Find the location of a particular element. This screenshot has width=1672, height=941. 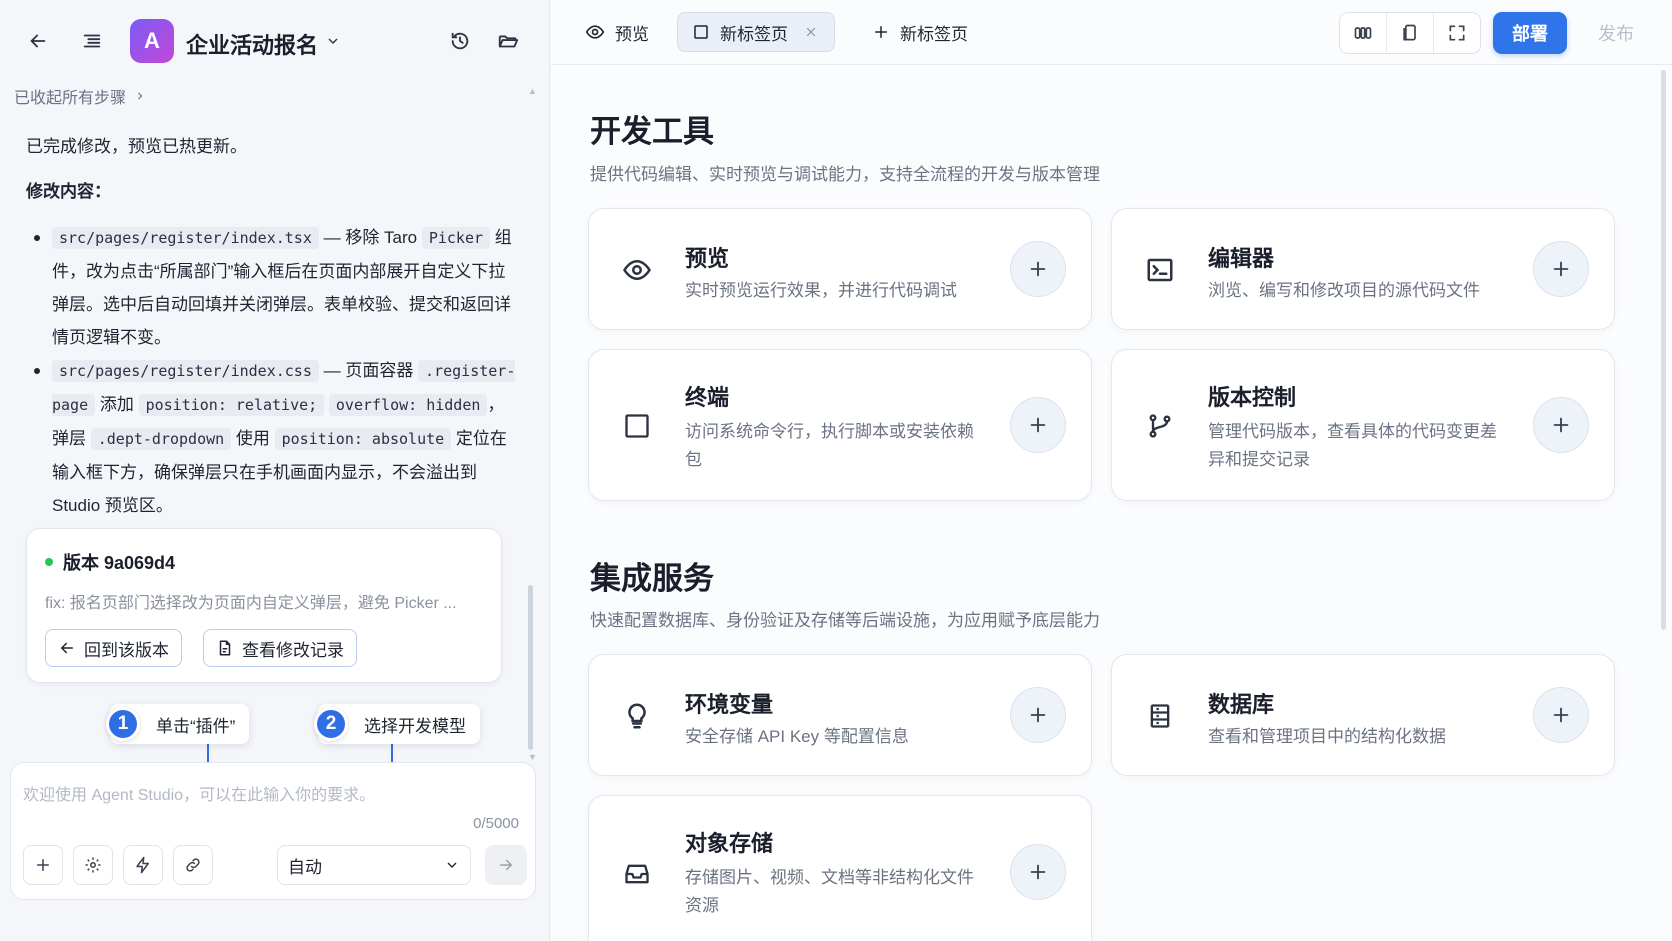

revert-version-button: 回到该版本 is located at coordinates (113, 648).